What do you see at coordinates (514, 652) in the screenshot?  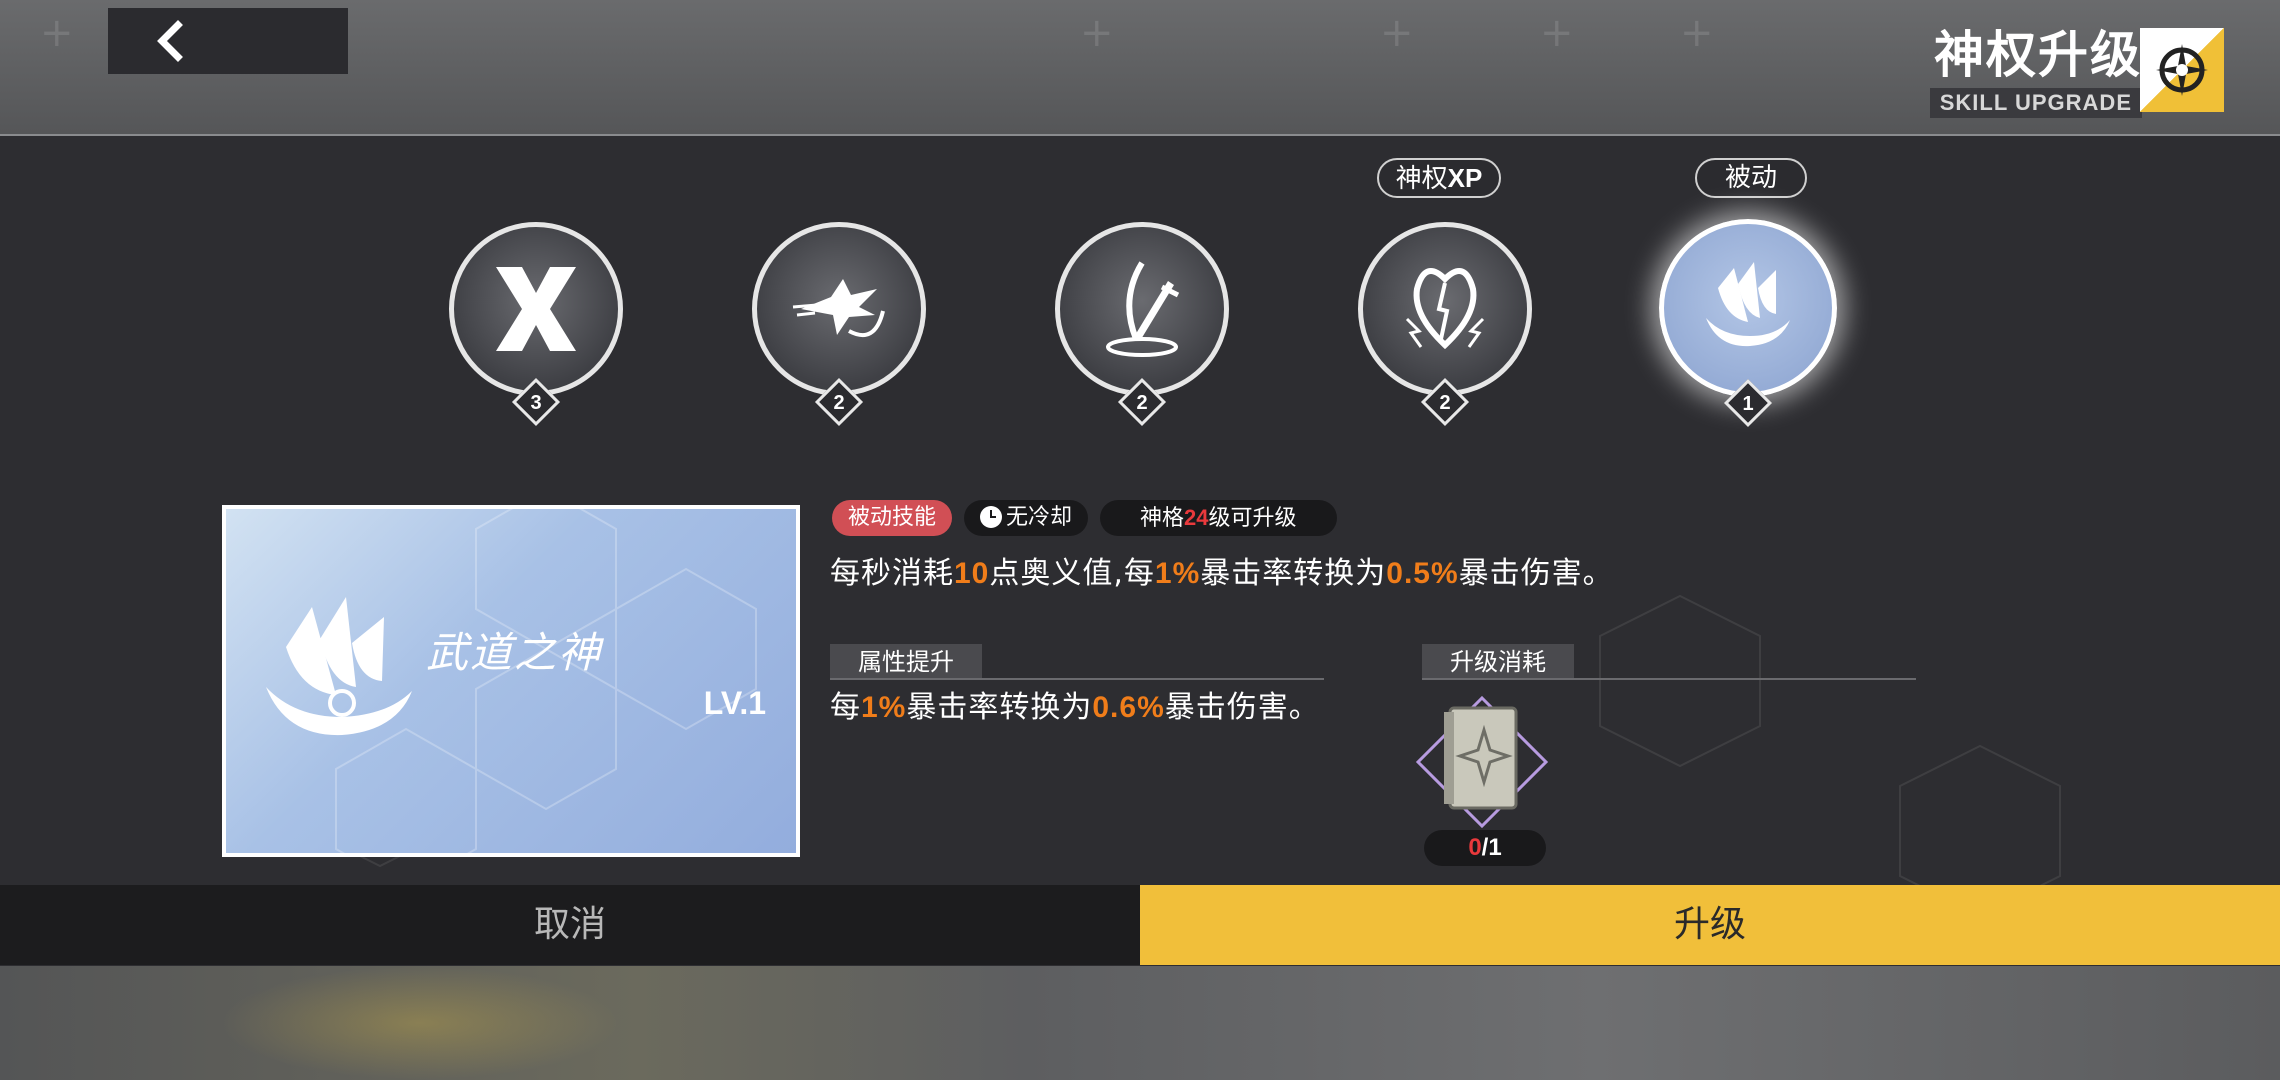 I see `skill-name: 武道之神` at bounding box center [514, 652].